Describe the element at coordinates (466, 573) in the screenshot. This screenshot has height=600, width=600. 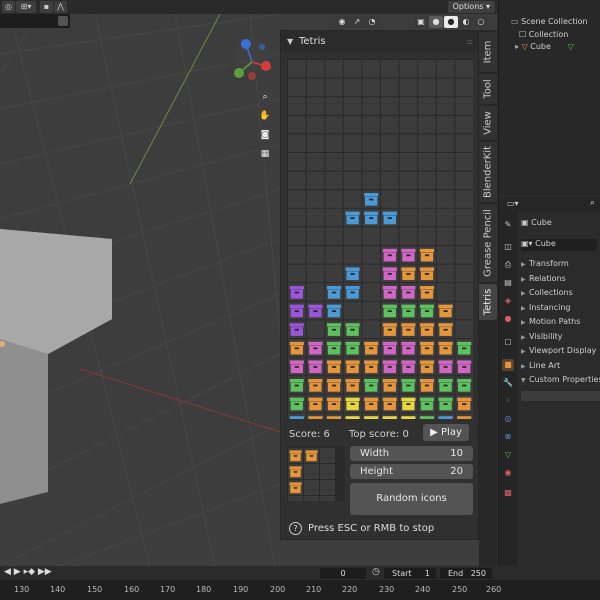
I see `end-frame-field: End 250` at that location.